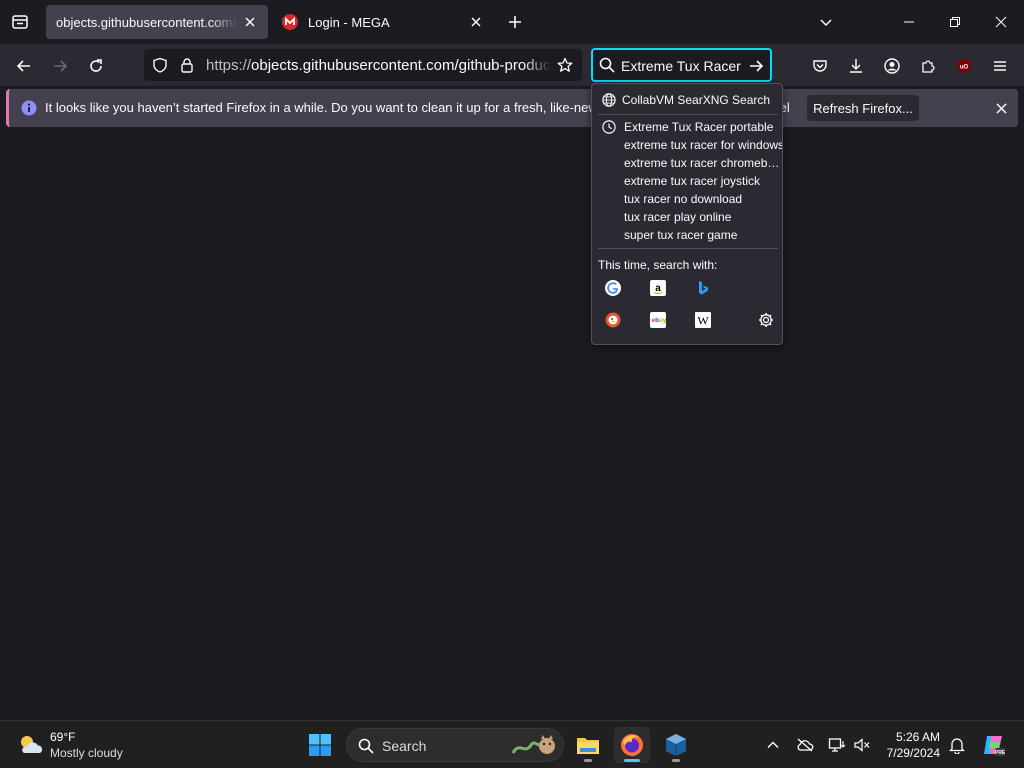 This screenshot has height=768, width=1024. I want to click on taskbar-clock: 5:26 AM 7/29/2024, so click(908, 745).